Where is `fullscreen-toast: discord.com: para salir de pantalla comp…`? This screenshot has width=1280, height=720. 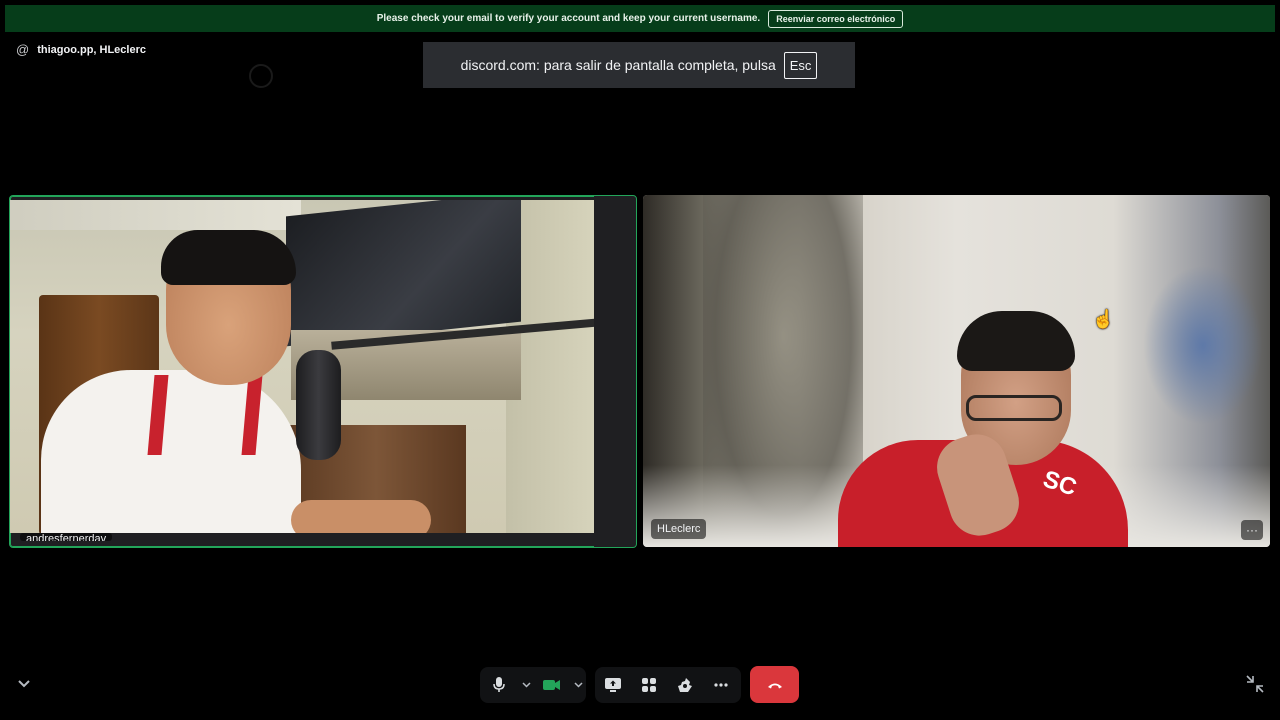 fullscreen-toast: discord.com: para salir de pantalla comp… is located at coordinates (639, 65).